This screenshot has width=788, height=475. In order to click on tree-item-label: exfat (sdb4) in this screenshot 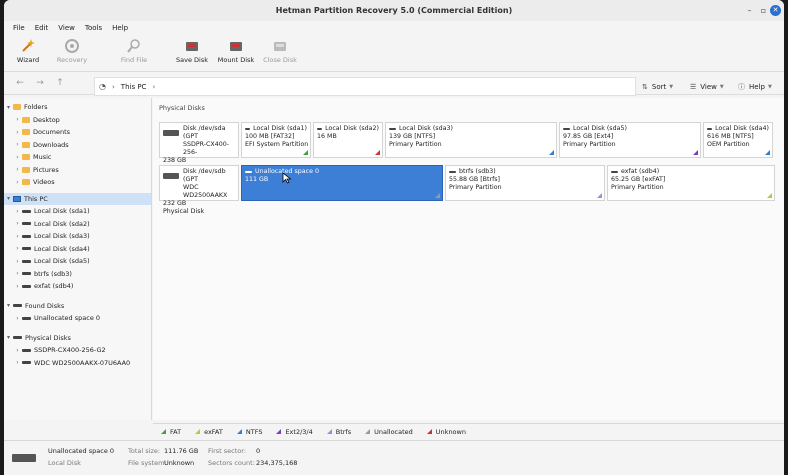, I will do `click(54, 286)`.